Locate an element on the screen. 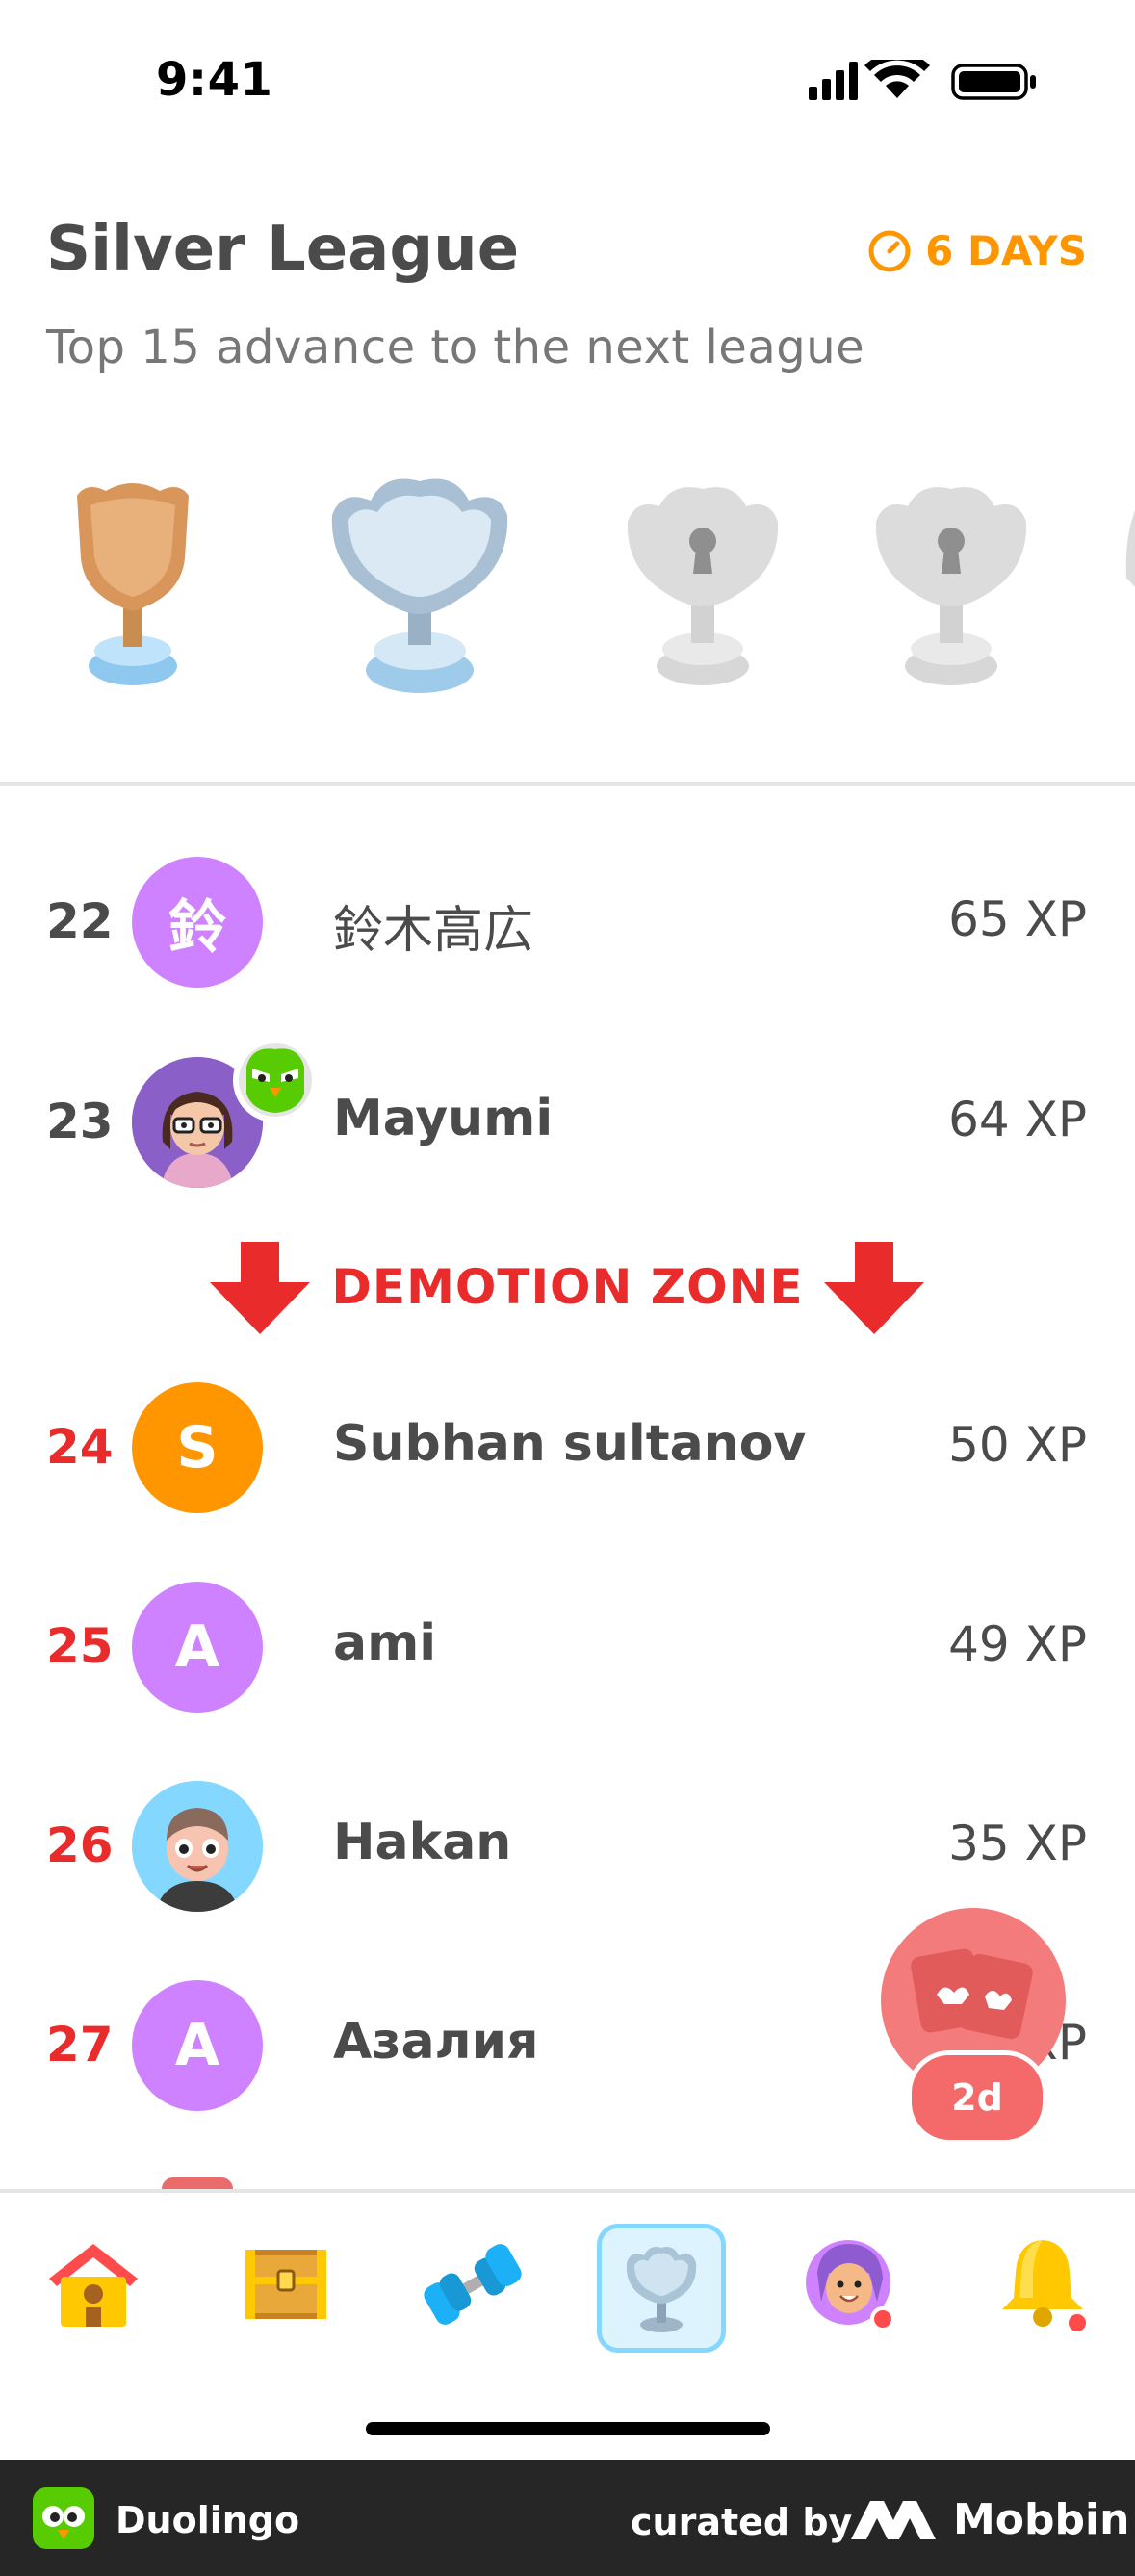 This screenshot has height=2576, width=1135. footer-curated-label: curated by is located at coordinates (742, 2522).